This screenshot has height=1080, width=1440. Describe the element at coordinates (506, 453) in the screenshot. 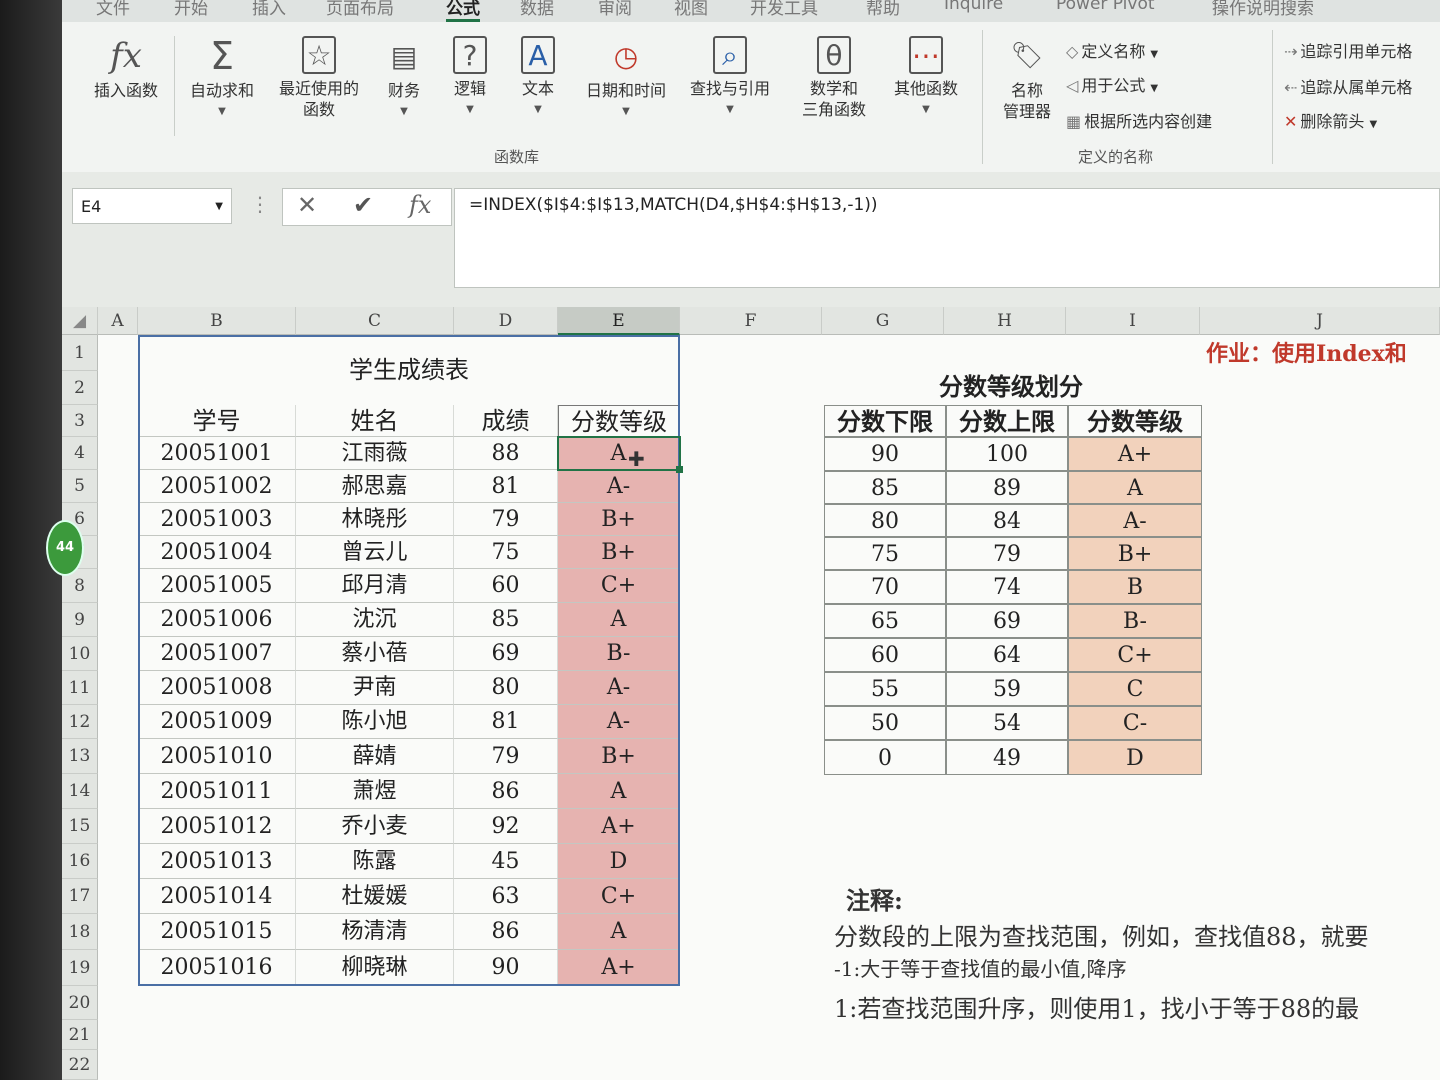

I see `table-cell: 88` at that location.